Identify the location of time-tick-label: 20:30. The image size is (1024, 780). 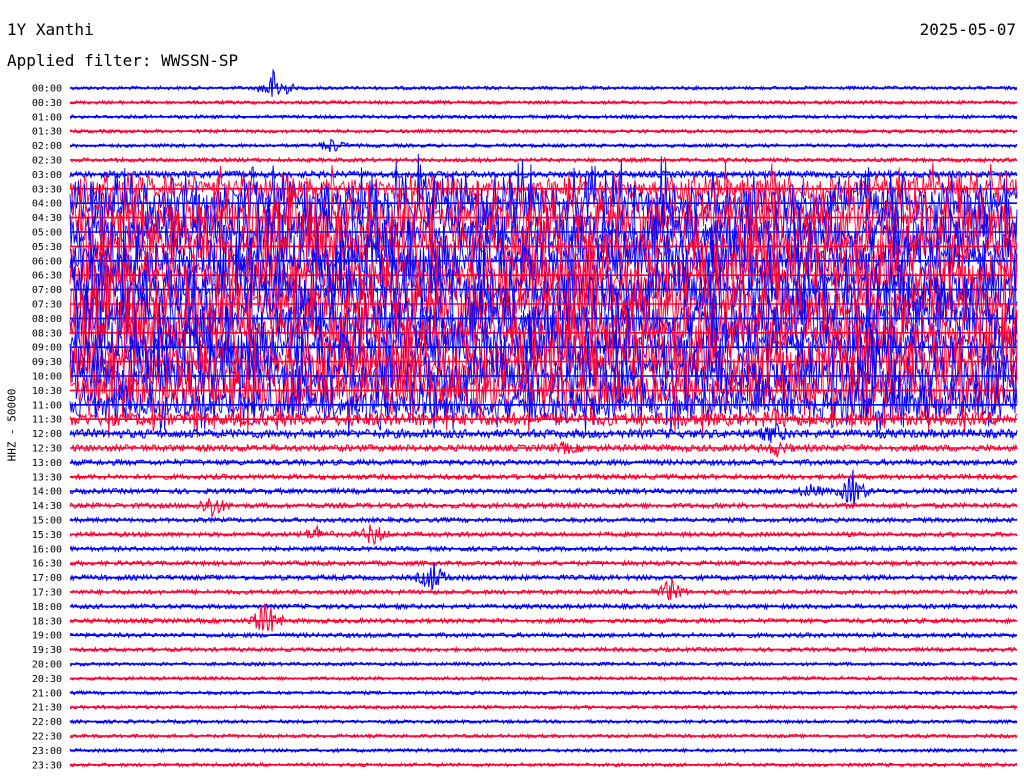
(47, 679).